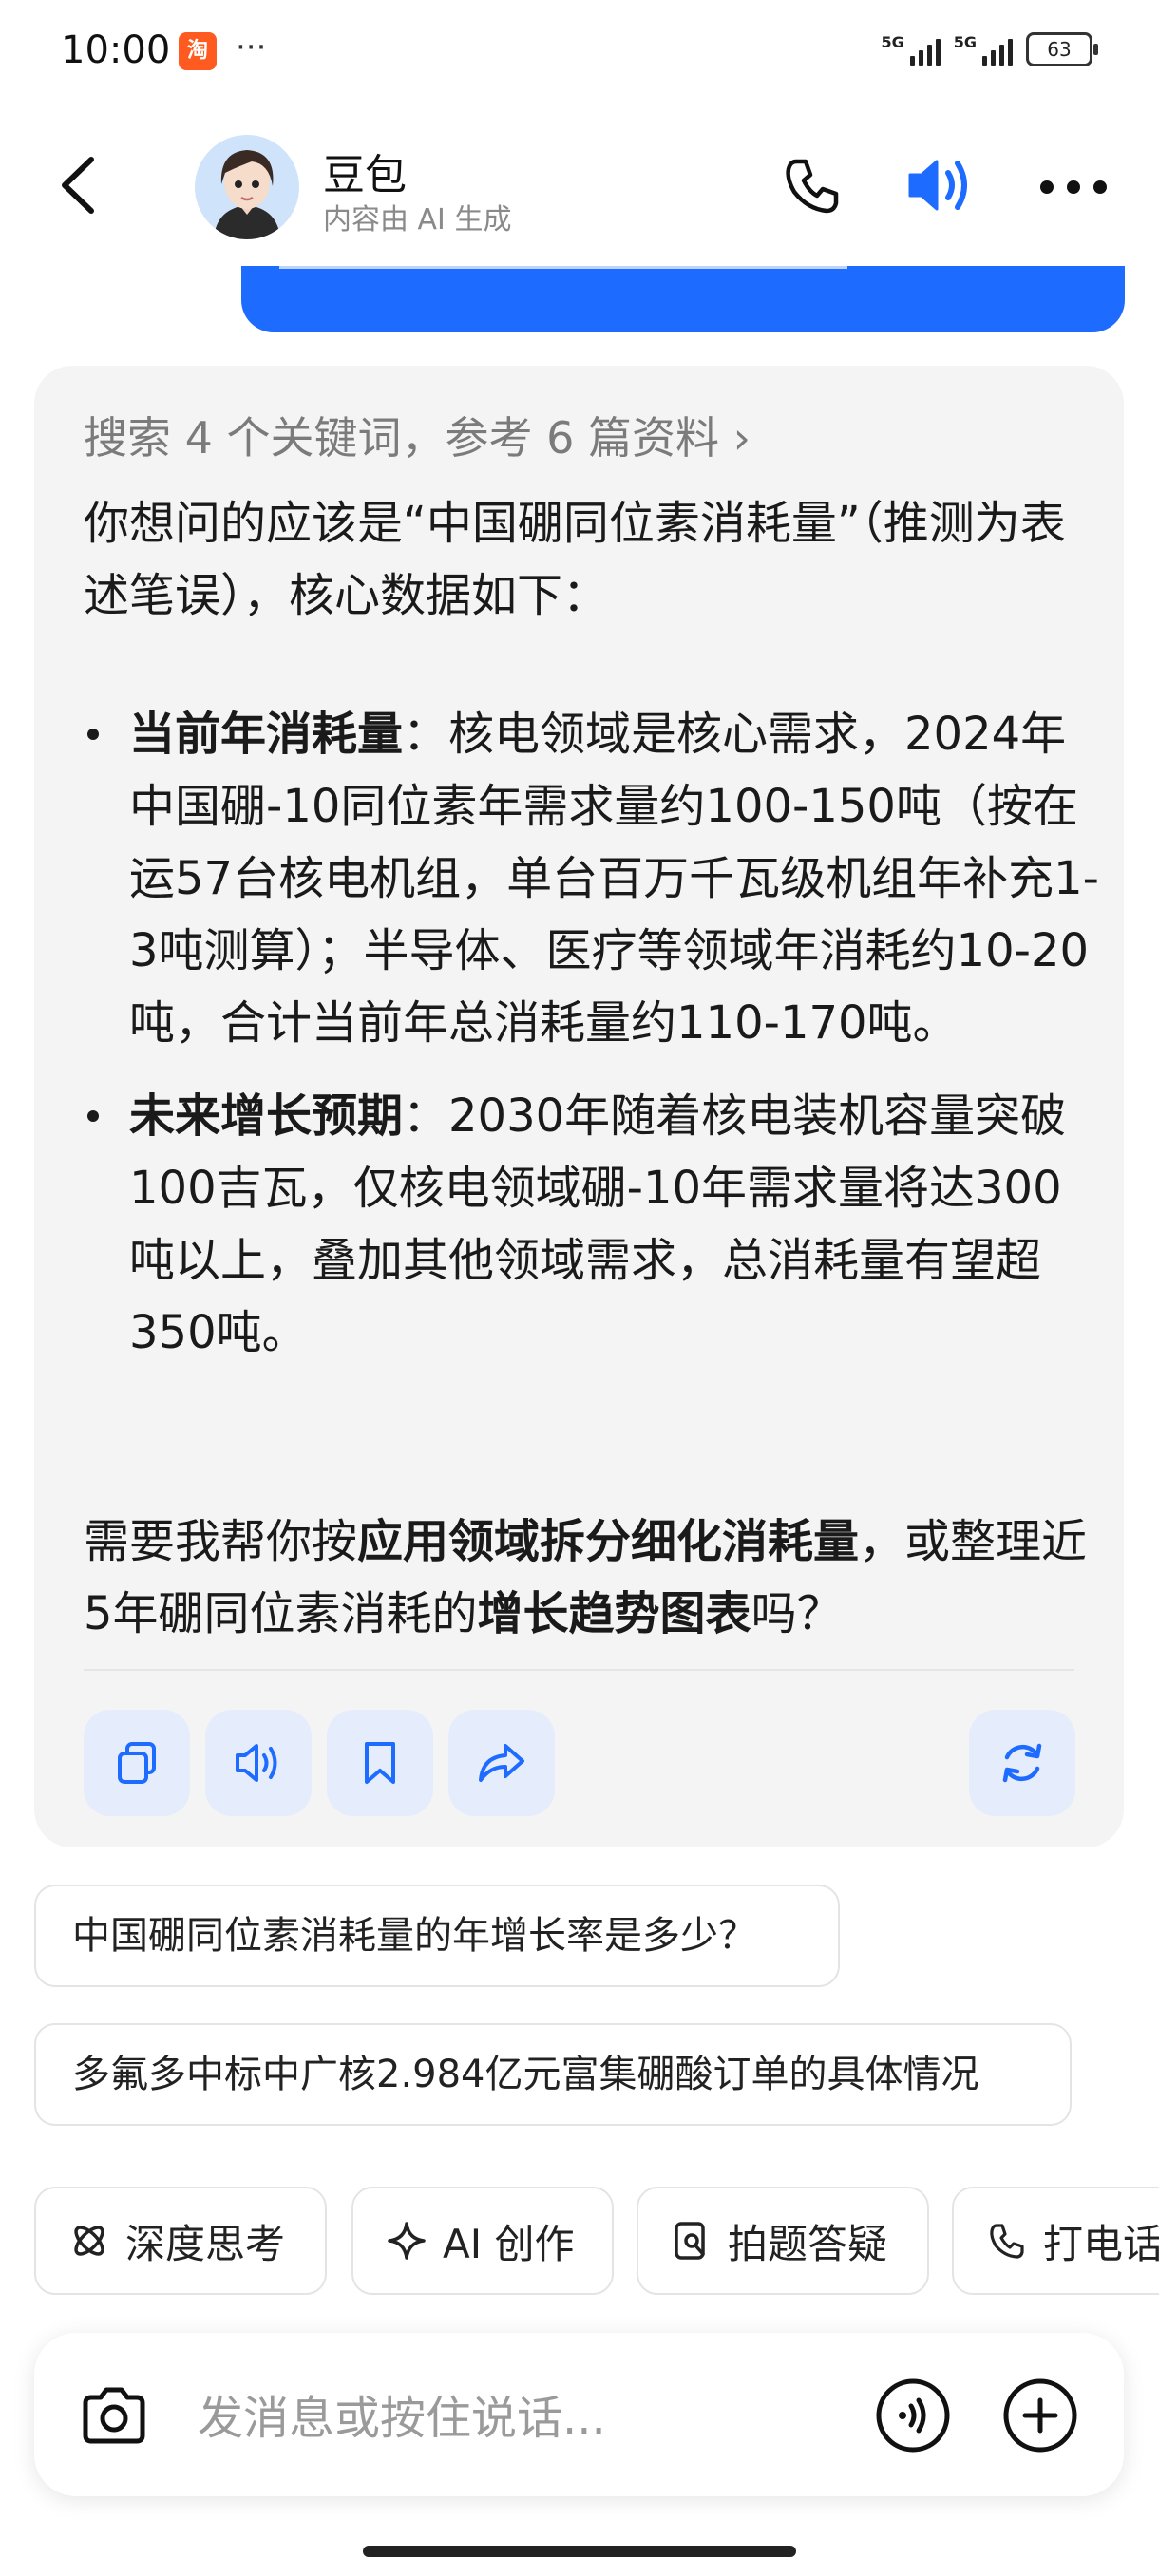 This screenshot has height=2576, width=1159. I want to click on status-indicators: 5G 5G 63, so click(989, 49).